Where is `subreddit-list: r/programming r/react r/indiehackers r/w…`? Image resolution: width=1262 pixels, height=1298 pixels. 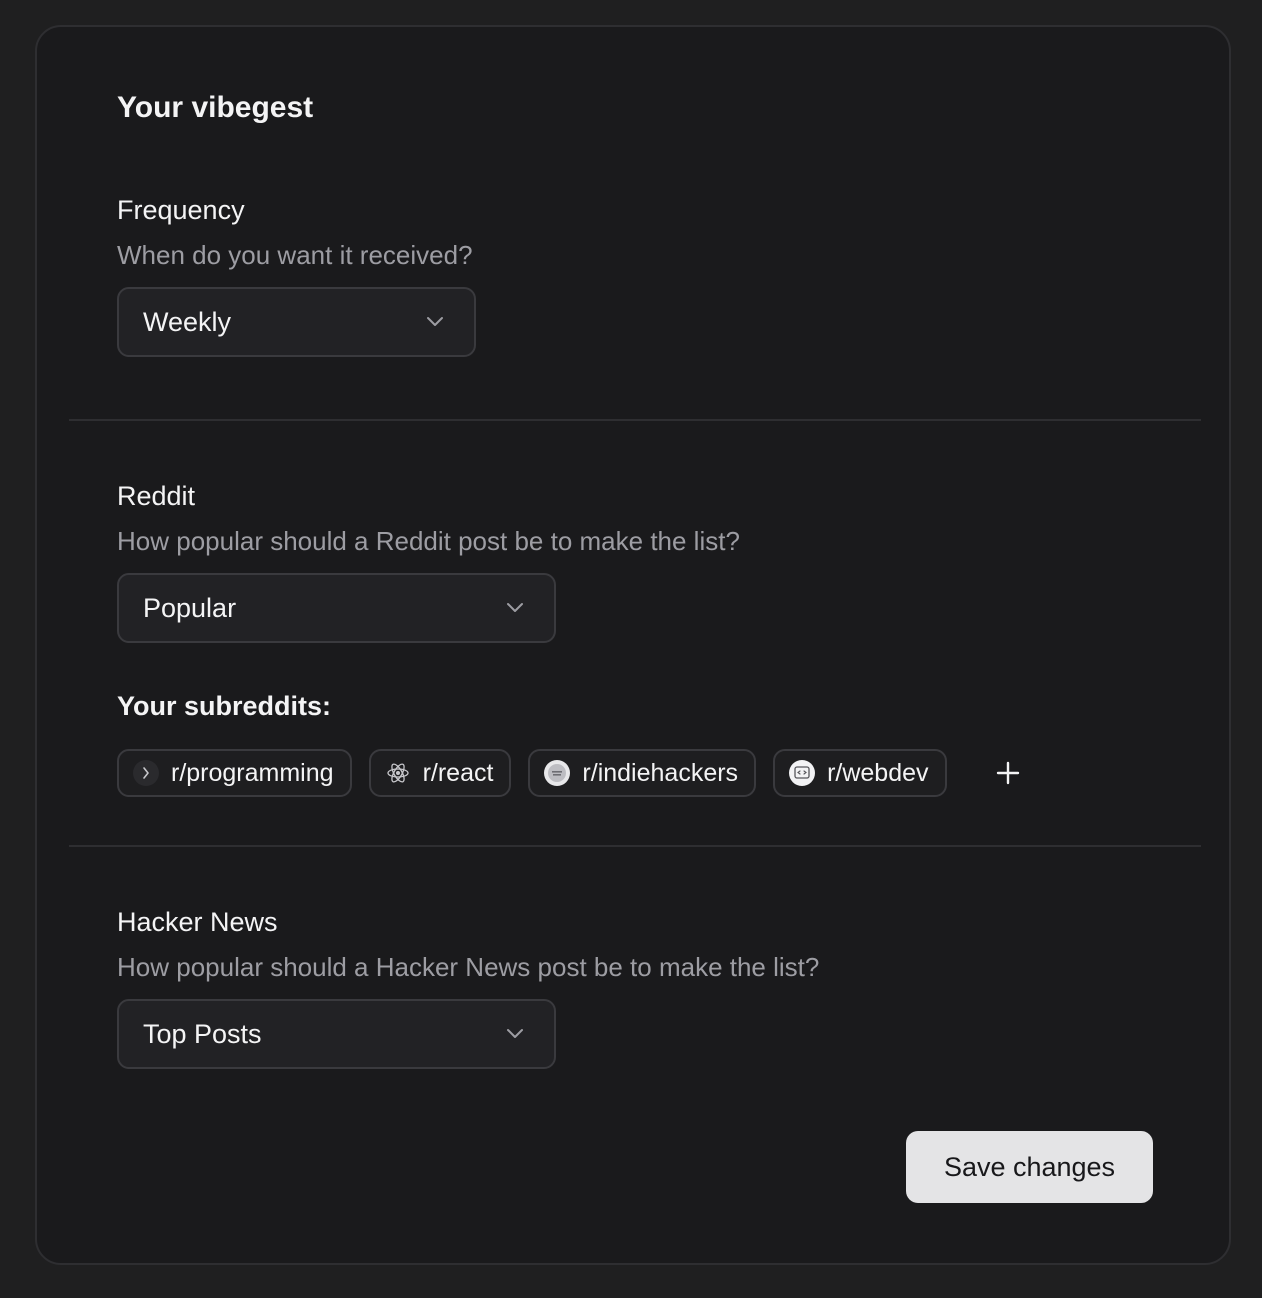 subreddit-list: r/programming r/react r/indiehackers r/w… is located at coordinates (572, 773).